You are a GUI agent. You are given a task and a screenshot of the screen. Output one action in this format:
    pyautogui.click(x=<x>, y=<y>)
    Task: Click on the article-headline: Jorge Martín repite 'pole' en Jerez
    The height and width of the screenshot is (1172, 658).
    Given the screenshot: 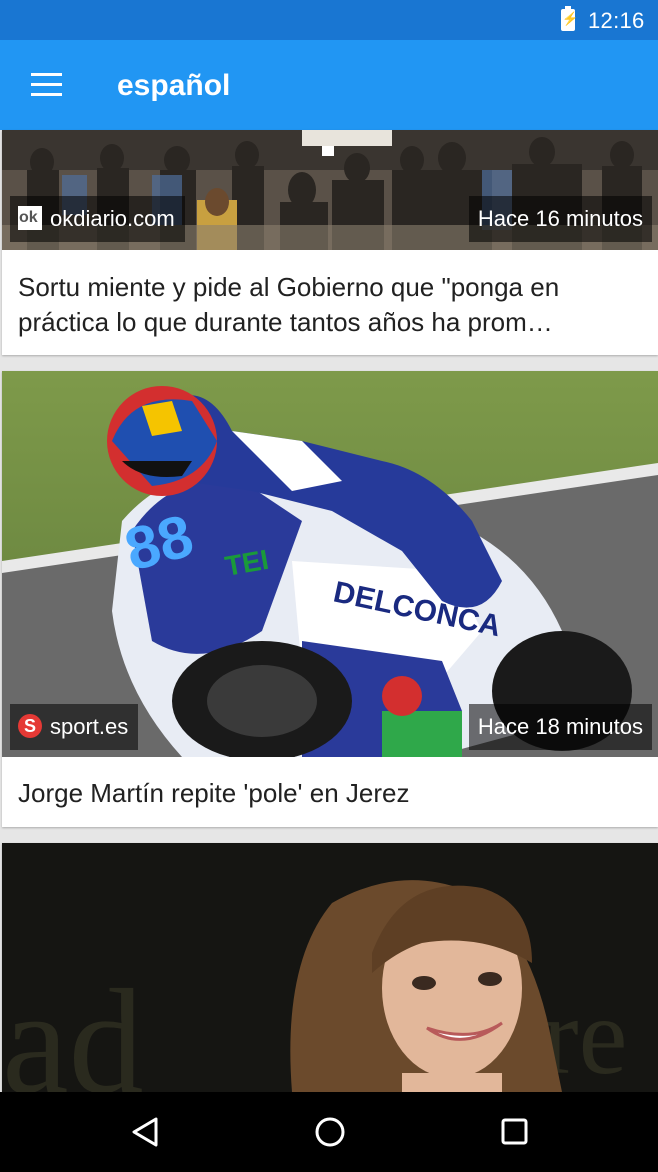 What is the action you would take?
    pyautogui.click(x=214, y=793)
    